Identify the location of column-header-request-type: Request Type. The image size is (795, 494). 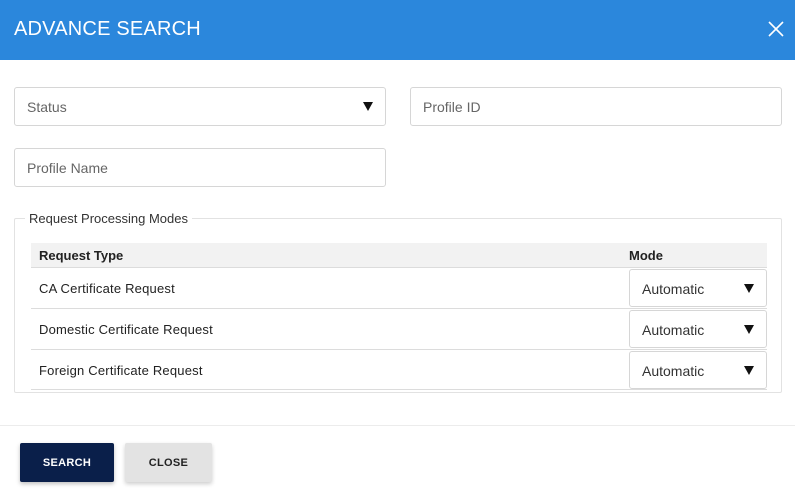
(81, 255).